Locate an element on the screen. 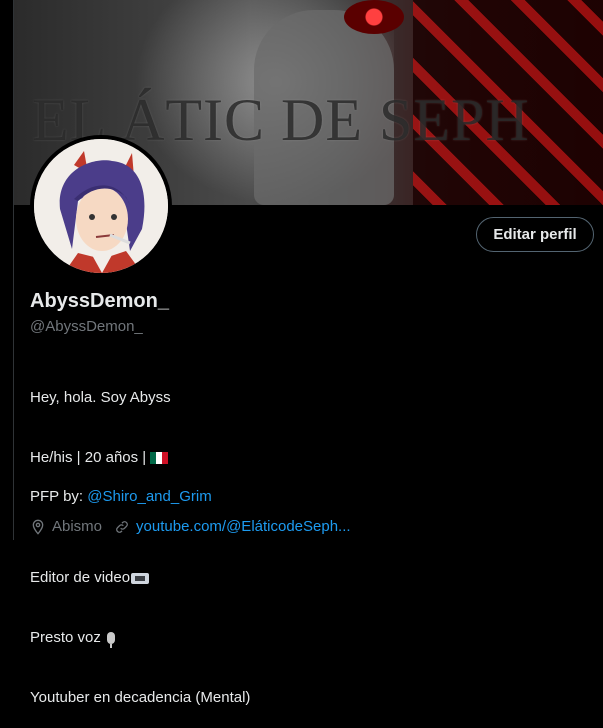 This screenshot has height=728, width=603. pfp-credit: PFP by: @Shiro_and_Grim is located at coordinates (121, 496).